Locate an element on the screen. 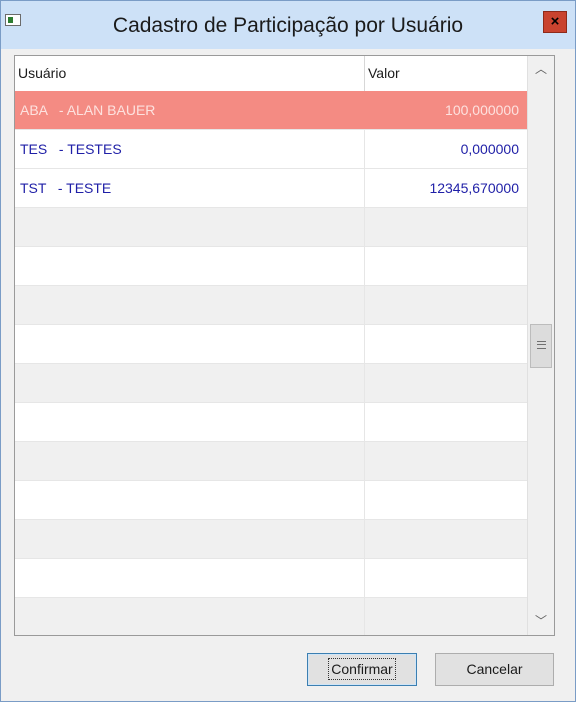  chevron-up-icon: ︿ is located at coordinates (541, 69).